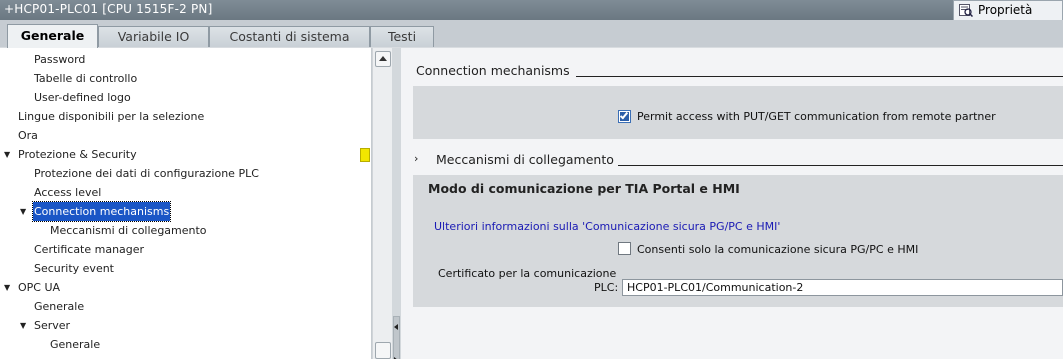  I want to click on put-get-checkbox, so click(624, 116).